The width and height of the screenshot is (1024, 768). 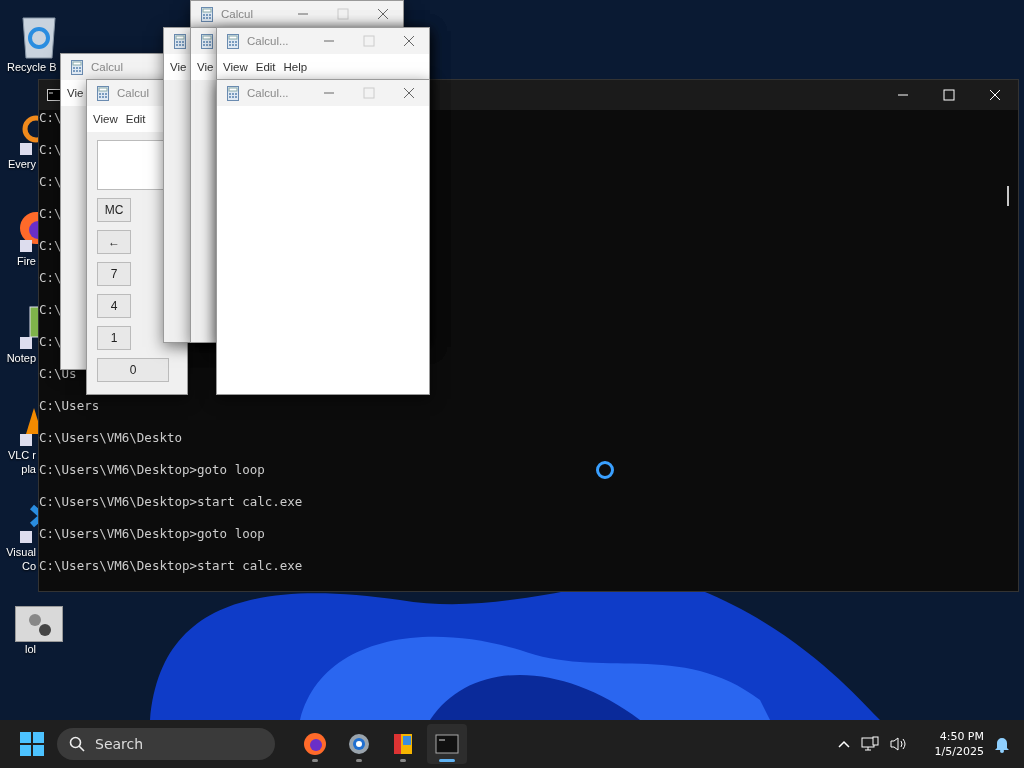 I want to click on search-icon, so click(x=77, y=744).